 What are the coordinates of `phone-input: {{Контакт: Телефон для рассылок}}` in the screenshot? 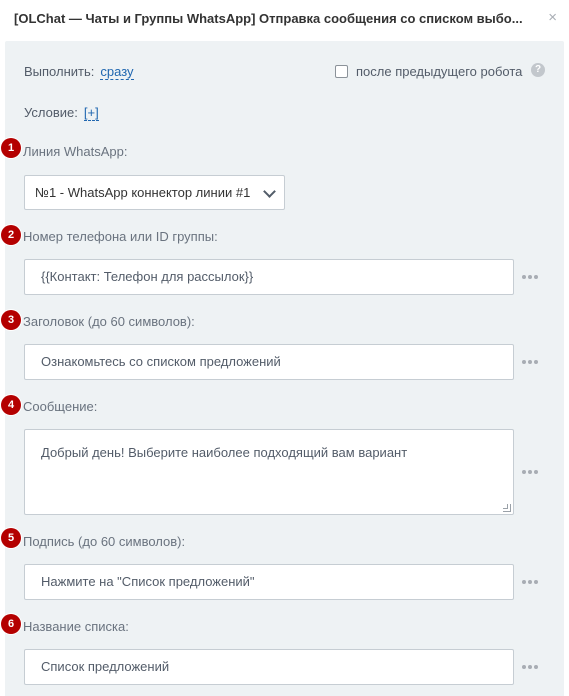 It's located at (269, 277).